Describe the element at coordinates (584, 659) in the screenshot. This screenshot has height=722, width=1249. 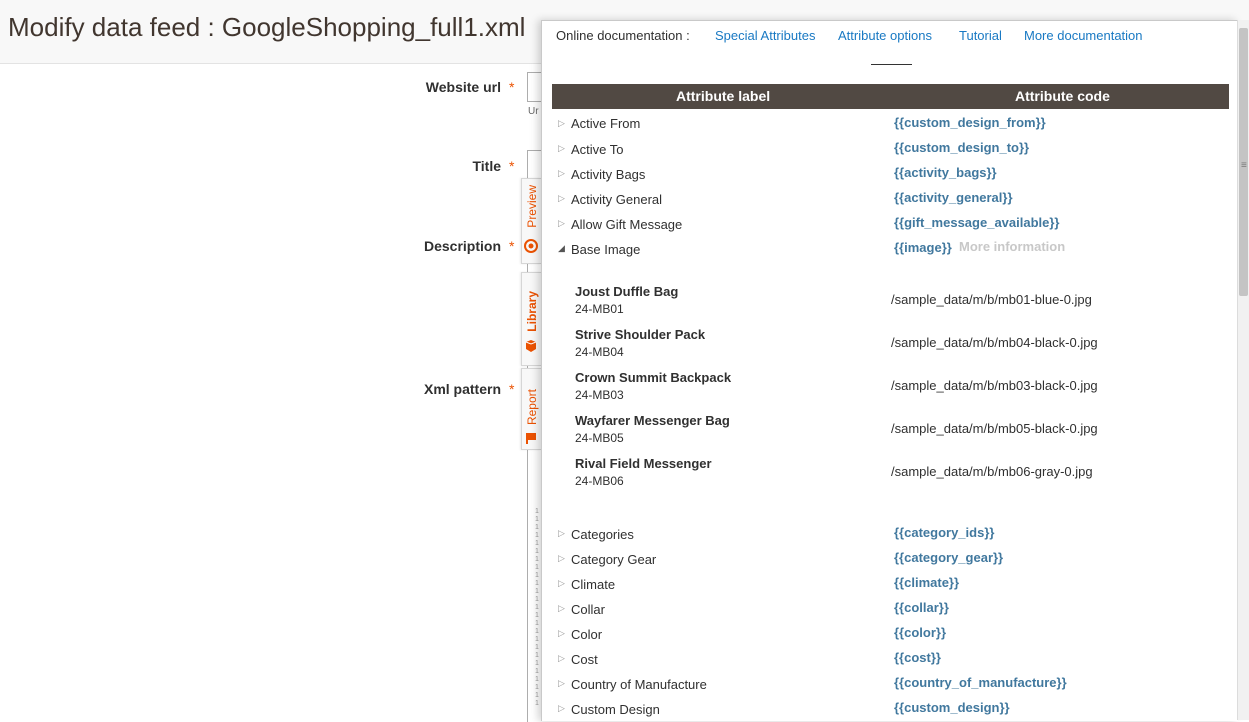
I see `attribute-label: Cost` at that location.